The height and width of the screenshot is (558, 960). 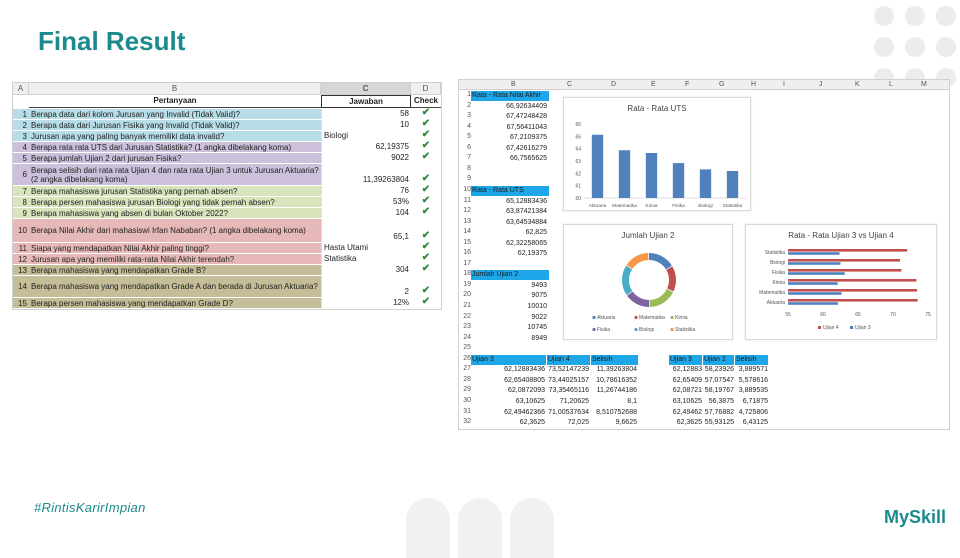 What do you see at coordinates (751, 359) in the screenshot?
I see `header-cell: Selisih` at bounding box center [751, 359].